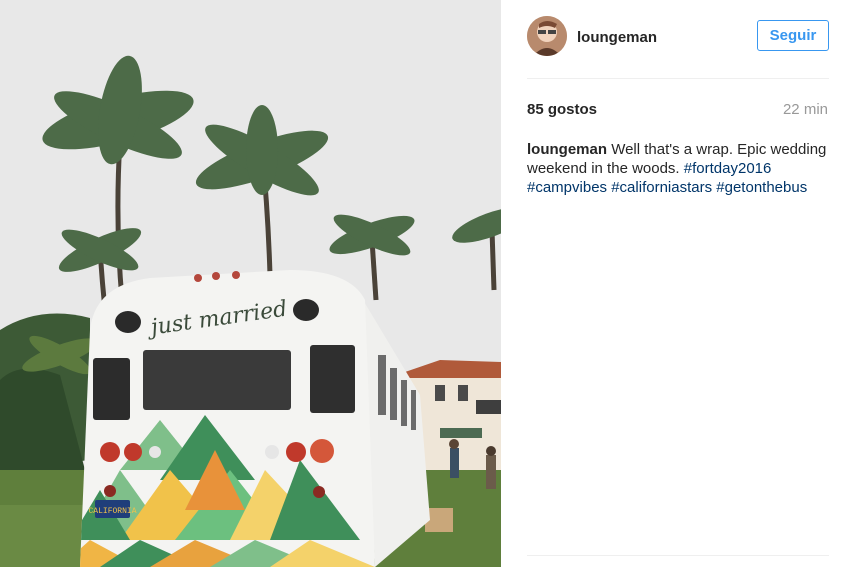  Describe the element at coordinates (661, 187) in the screenshot. I see `hashtag-link: #californiastars` at that location.